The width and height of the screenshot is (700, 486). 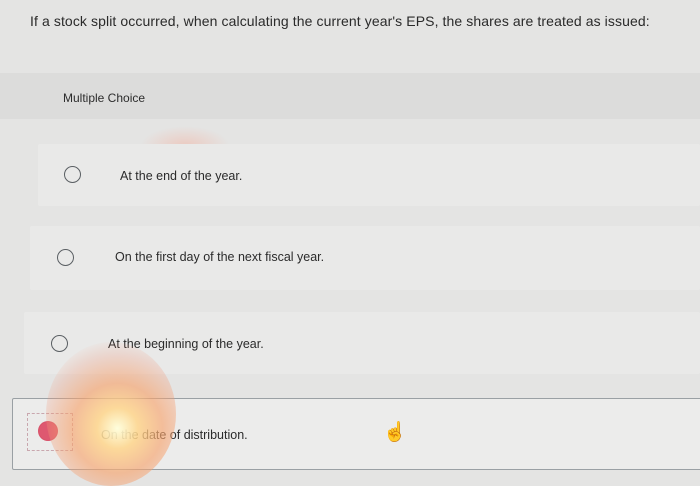 I want to click on answer-option-1: At the end of the year., so click(x=369, y=175).